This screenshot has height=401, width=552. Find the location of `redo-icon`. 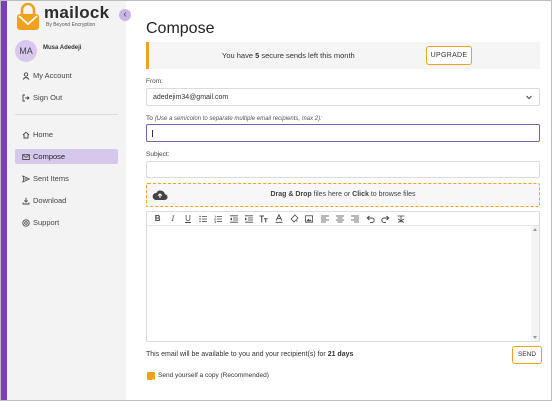

redo-icon is located at coordinates (385, 219).